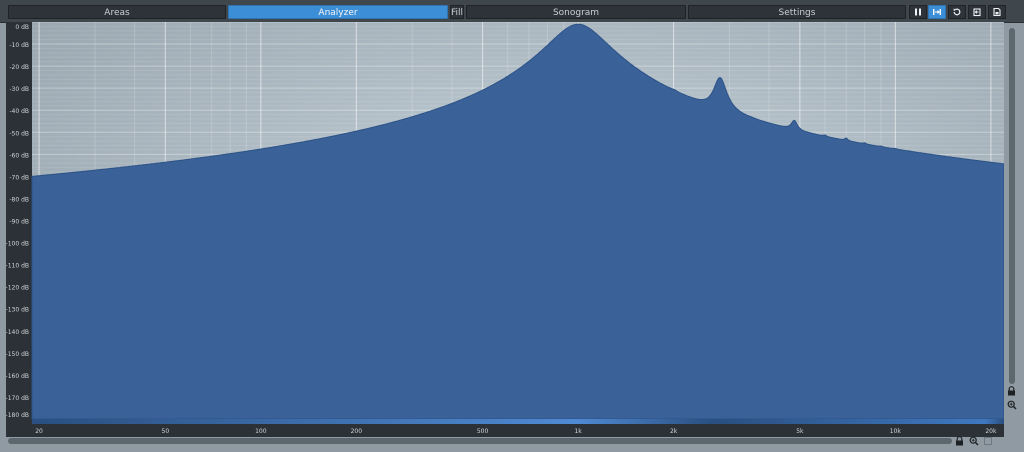  Describe the element at coordinates (1011, 390) in the screenshot. I see `vertical-lock-icon` at that location.